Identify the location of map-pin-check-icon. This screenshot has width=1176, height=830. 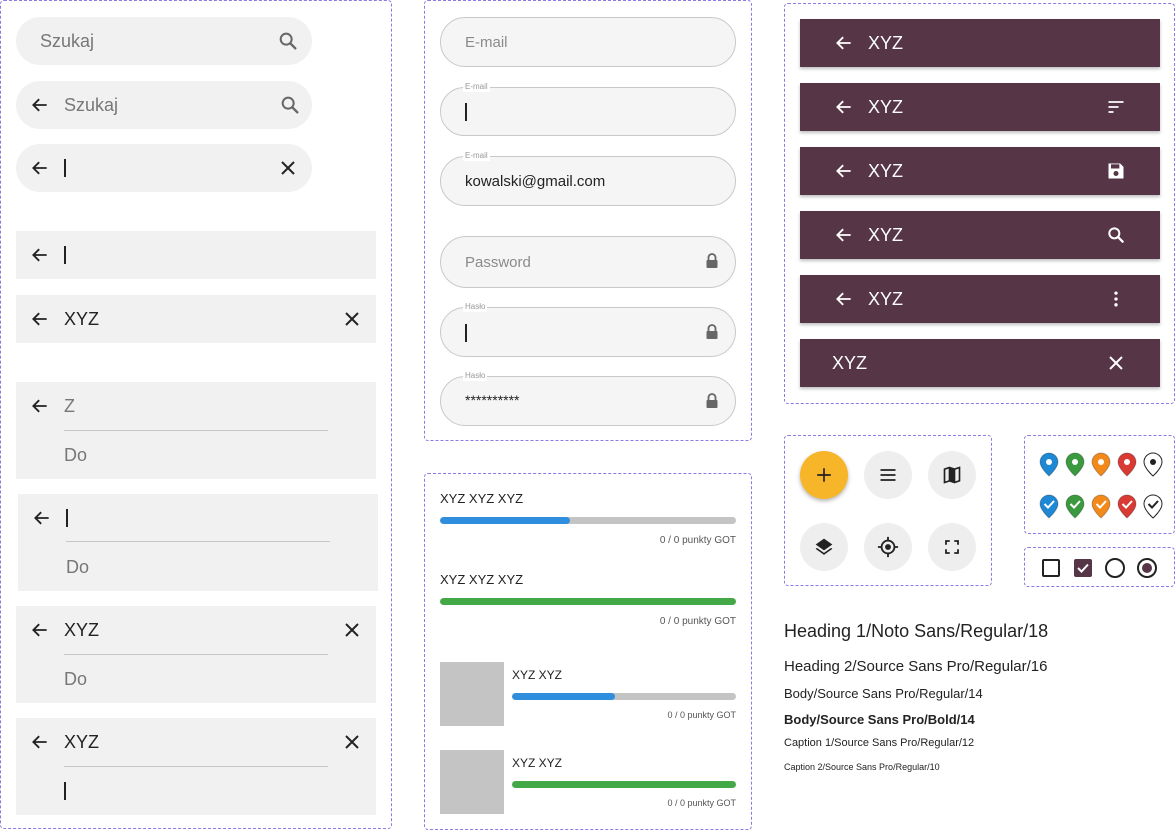
(1153, 506).